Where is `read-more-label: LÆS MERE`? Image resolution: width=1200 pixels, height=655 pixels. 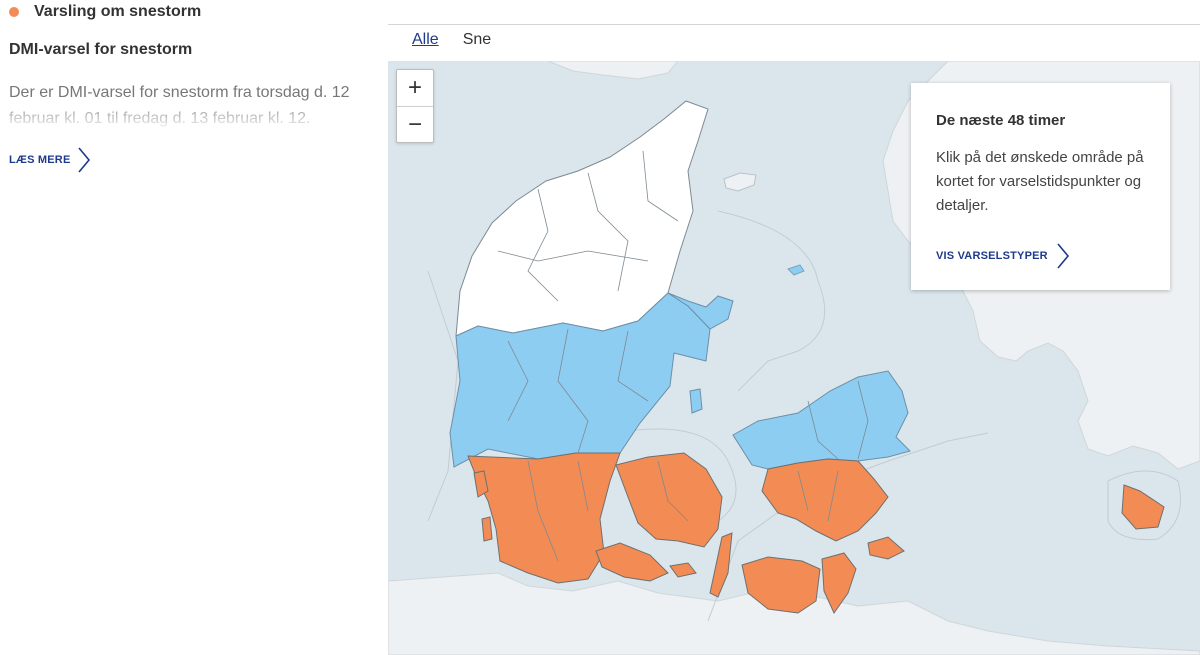
read-more-label: LÆS MERE is located at coordinates (40, 160).